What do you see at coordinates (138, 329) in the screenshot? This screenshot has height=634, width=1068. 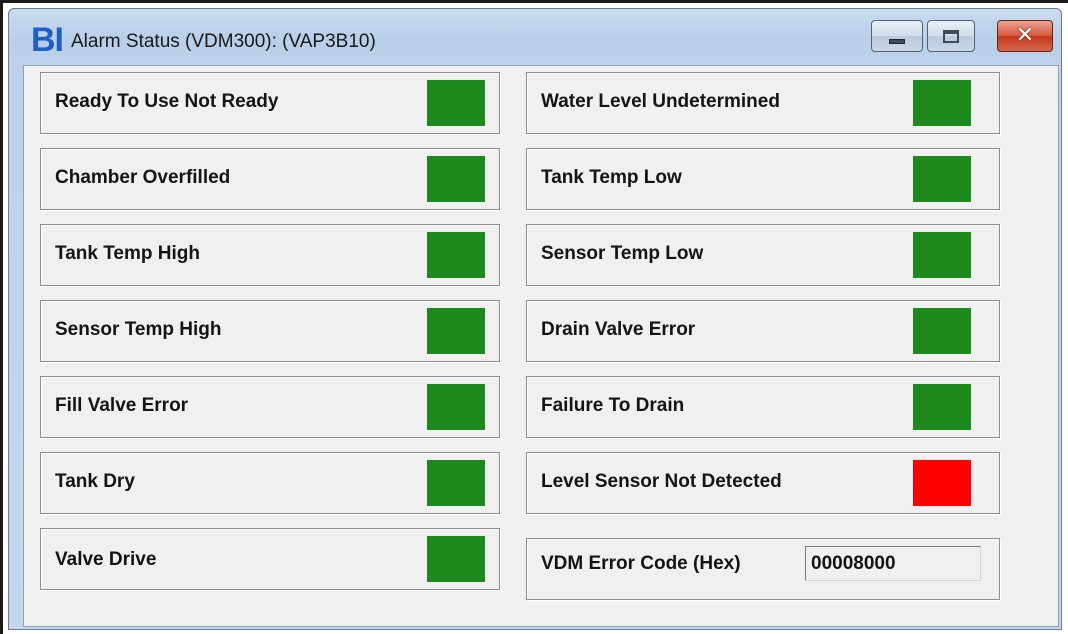 I see `alarm-label: Sensor Temp High` at bounding box center [138, 329].